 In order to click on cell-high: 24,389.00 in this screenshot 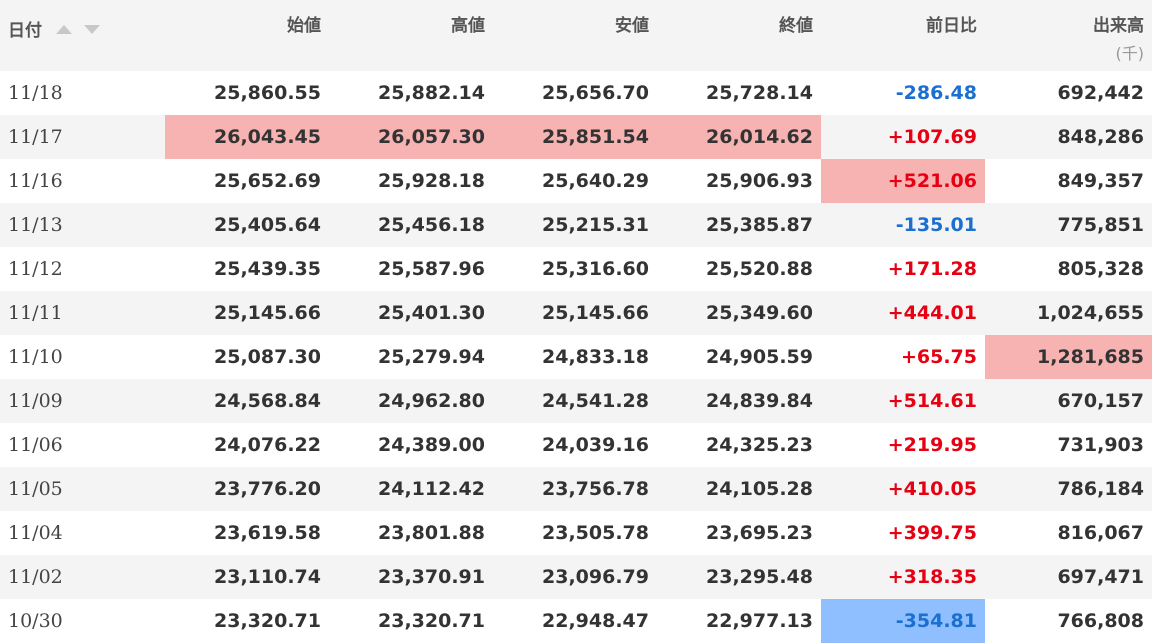, I will do `click(431, 445)`.